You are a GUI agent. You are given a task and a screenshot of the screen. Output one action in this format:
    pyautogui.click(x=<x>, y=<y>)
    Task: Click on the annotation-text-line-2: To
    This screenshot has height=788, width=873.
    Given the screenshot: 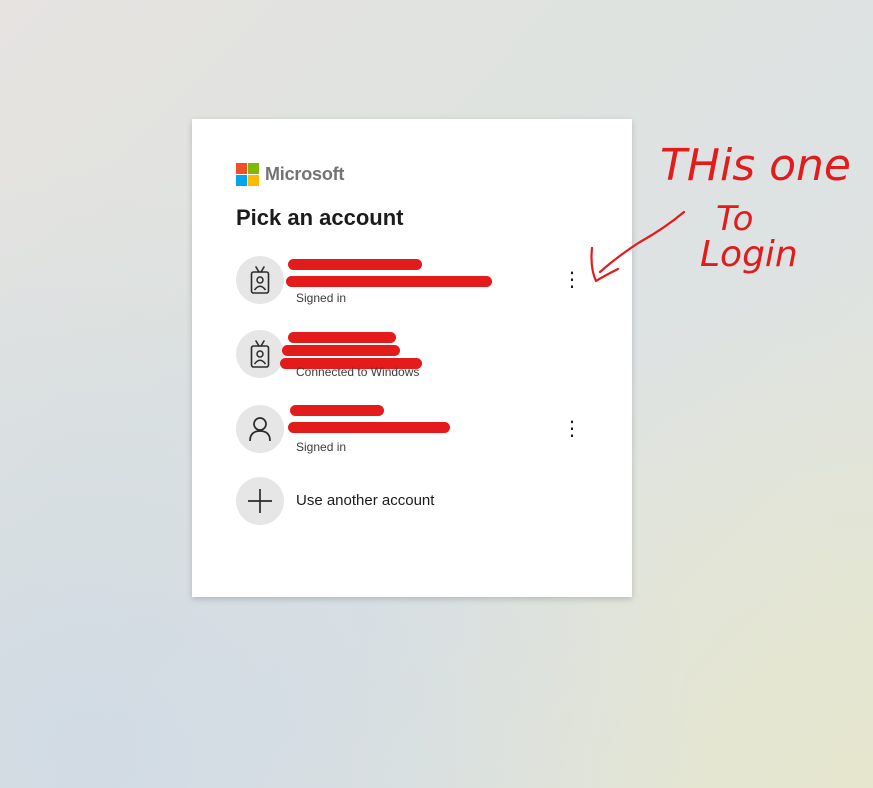 What is the action you would take?
    pyautogui.click(x=734, y=219)
    